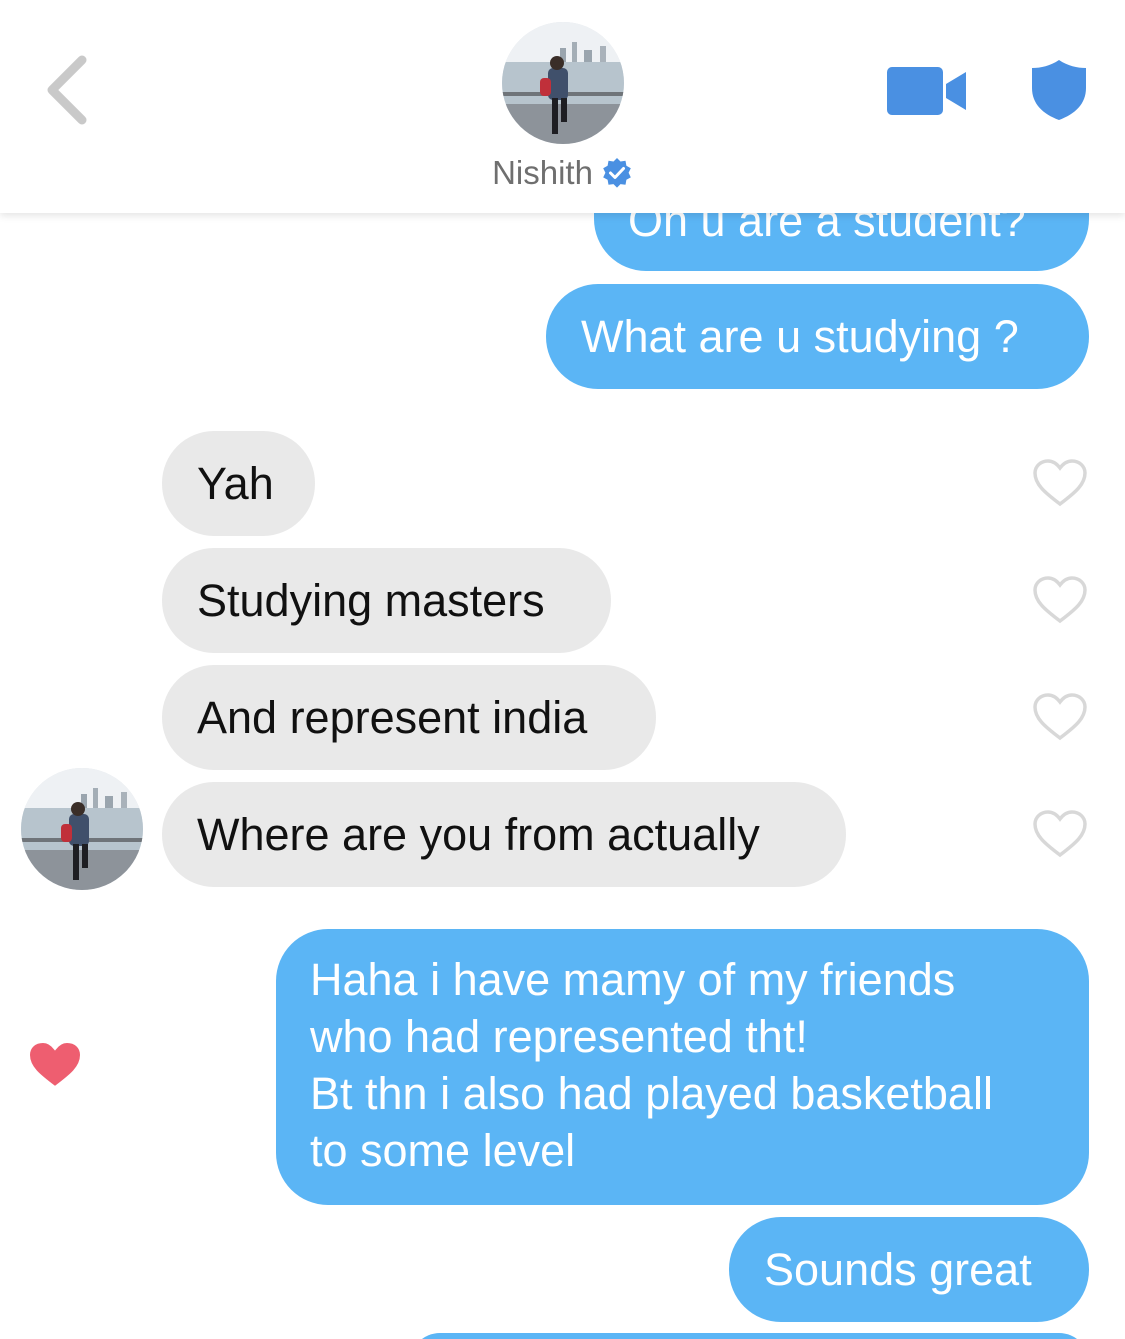 The width and height of the screenshot is (1125, 1339). I want to click on message-text-line: Haha i have mamy of my friends, so click(633, 979).